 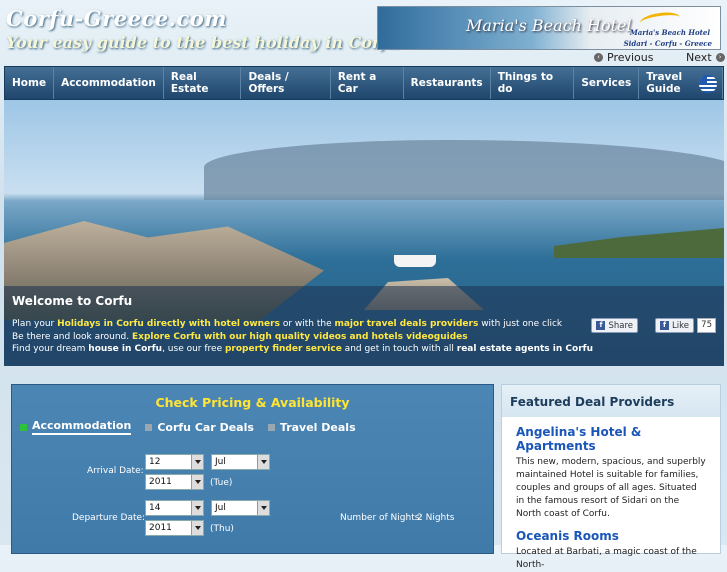 I want to click on chevron-right-icon: ›, so click(x=720, y=57).